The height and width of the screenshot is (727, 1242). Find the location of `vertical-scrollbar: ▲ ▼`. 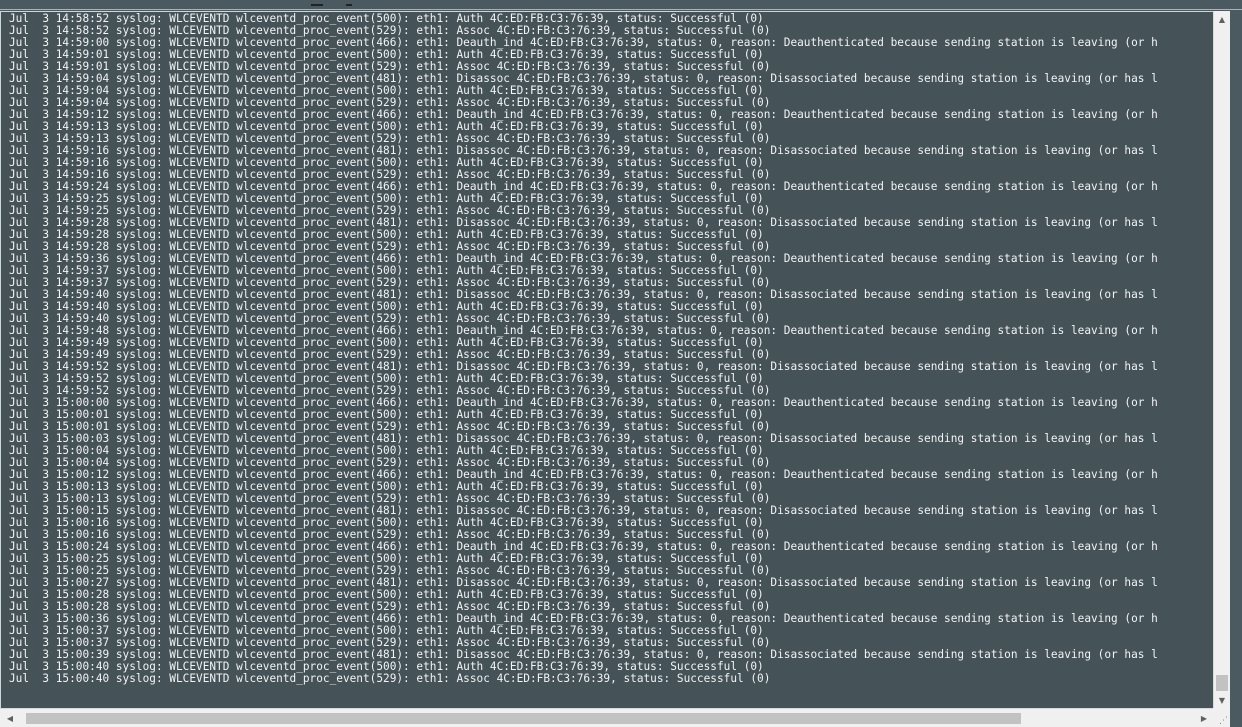

vertical-scrollbar: ▲ ▼ is located at coordinates (1221, 359).